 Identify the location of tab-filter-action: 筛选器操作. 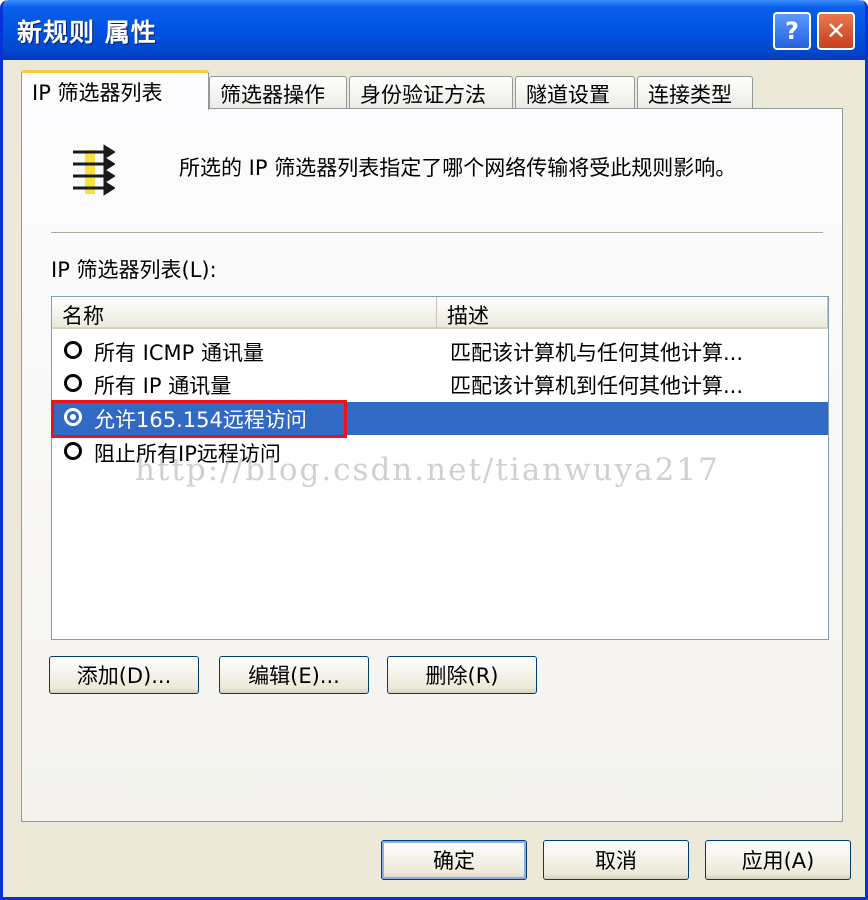
(278, 92).